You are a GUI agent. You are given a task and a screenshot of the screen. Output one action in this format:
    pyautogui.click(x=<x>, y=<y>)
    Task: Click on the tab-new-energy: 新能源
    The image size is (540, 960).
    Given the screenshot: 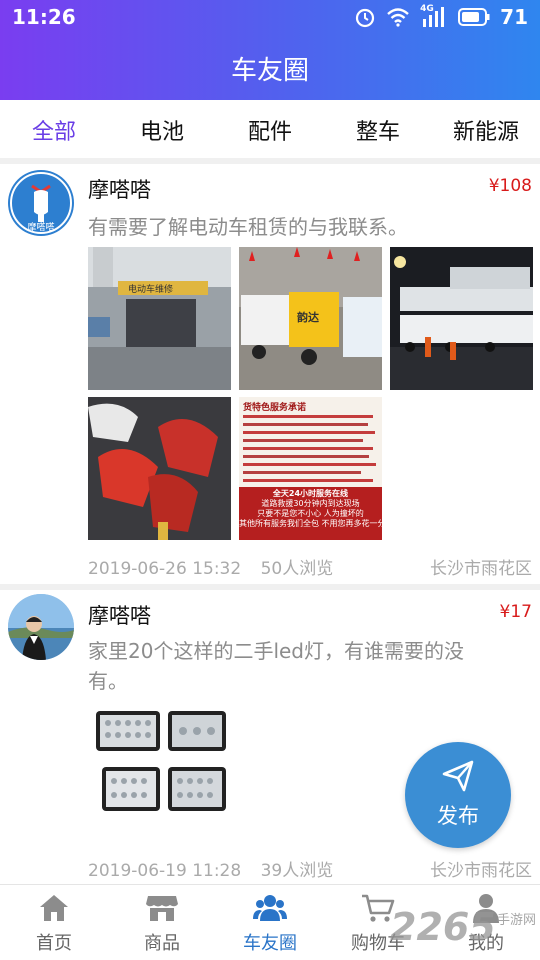 What is the action you would take?
    pyautogui.click(x=486, y=130)
    